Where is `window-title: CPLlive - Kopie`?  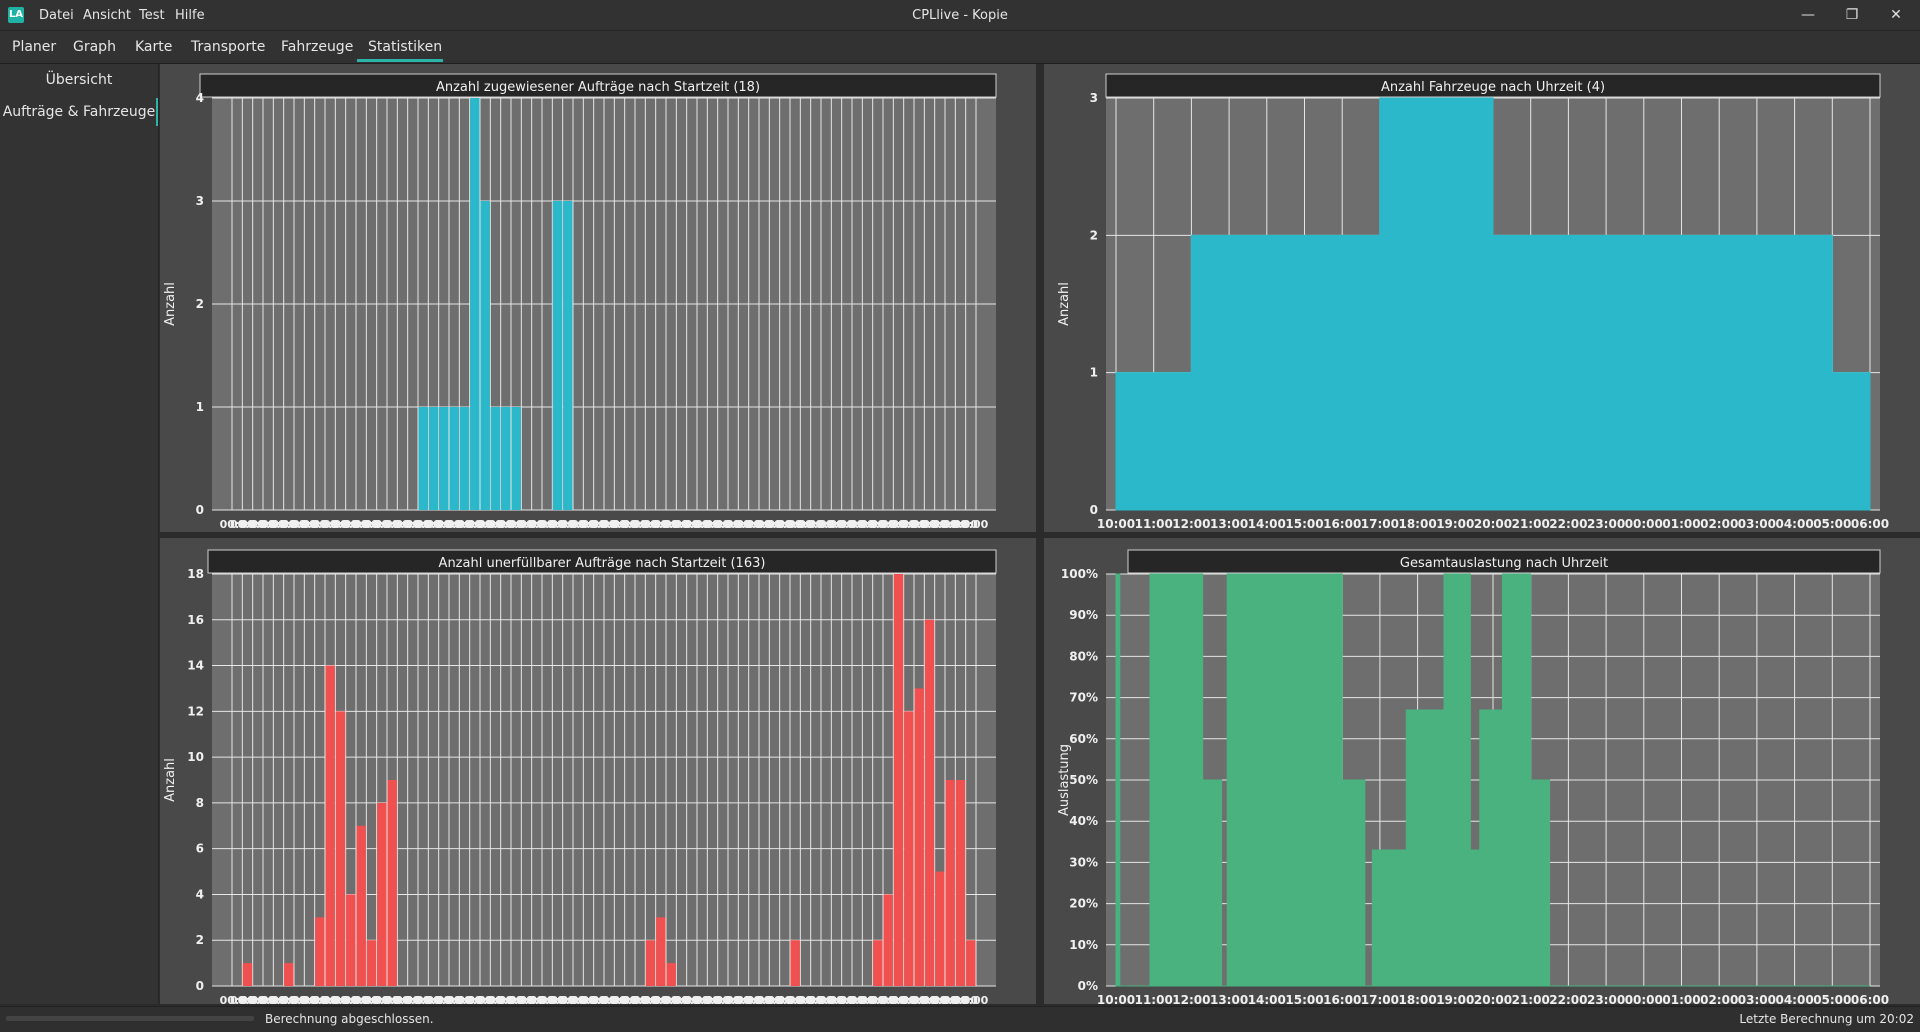
window-title: CPLlive - Kopie is located at coordinates (960, 15).